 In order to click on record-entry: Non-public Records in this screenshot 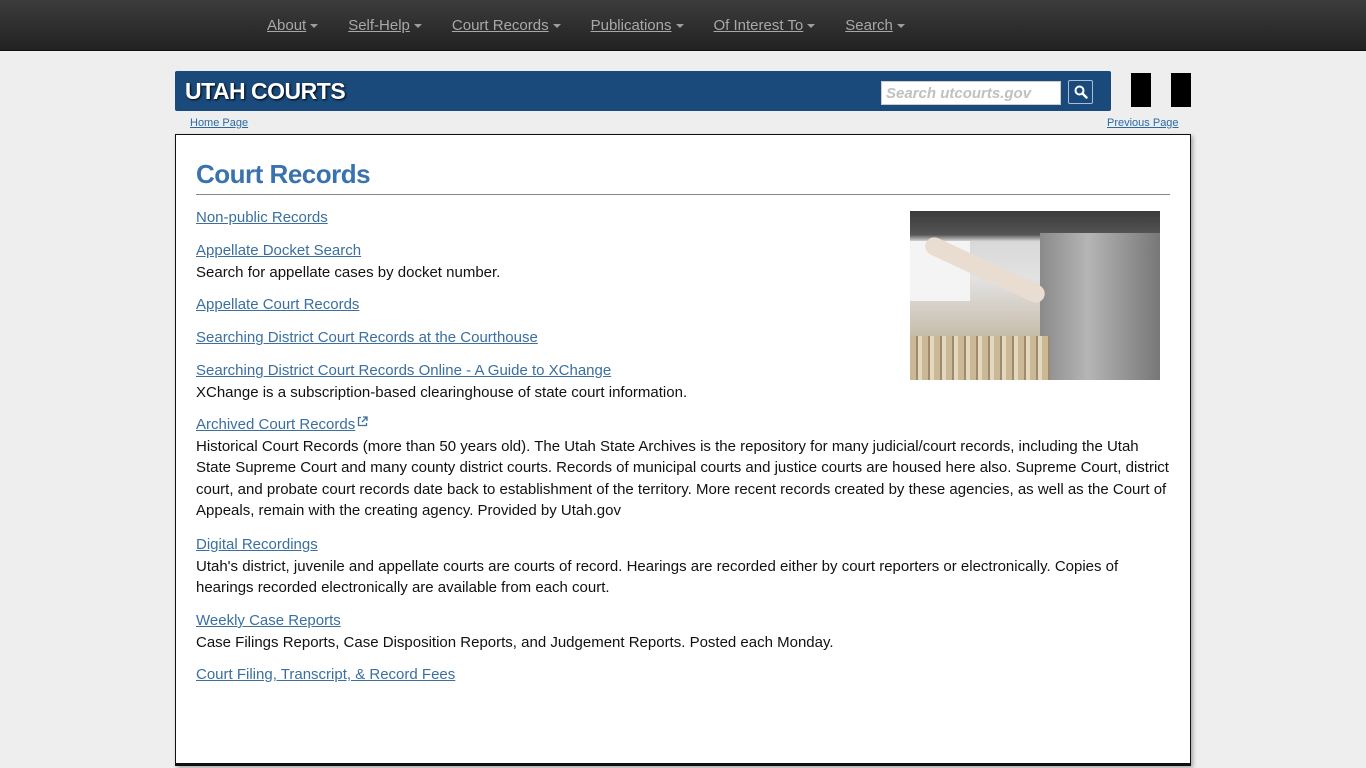, I will do `click(683, 218)`.